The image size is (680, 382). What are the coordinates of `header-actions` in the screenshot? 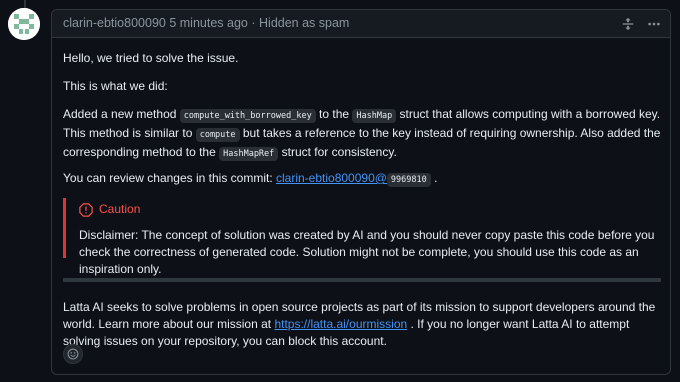 It's located at (641, 24).